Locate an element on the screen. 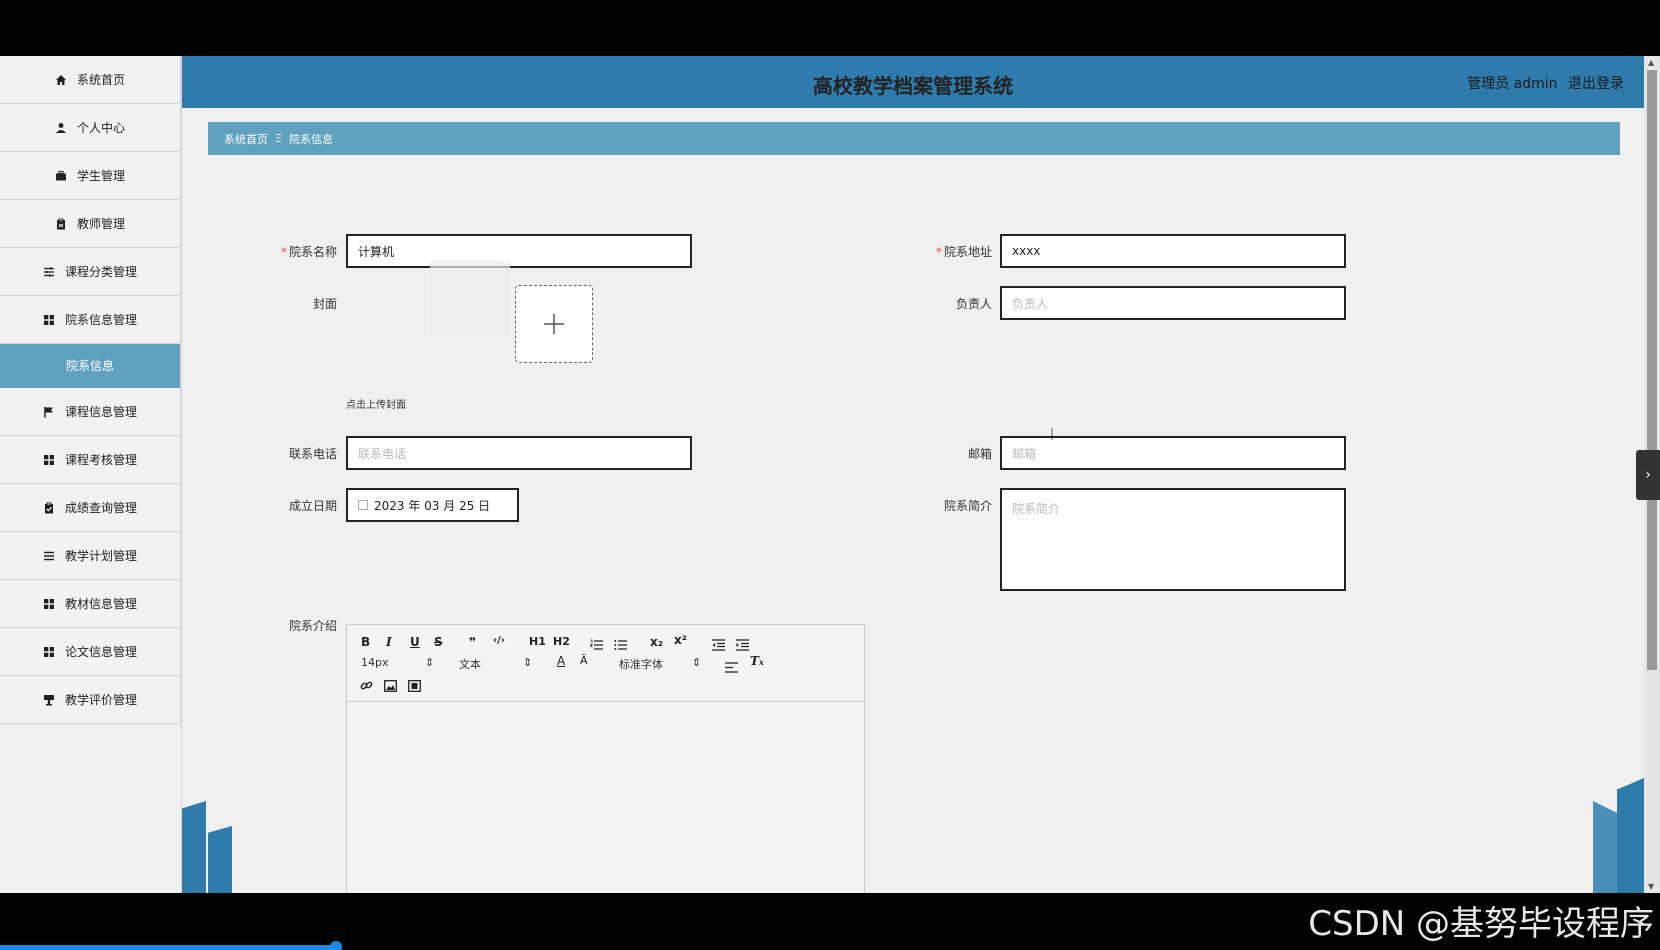  clipboard-check-icon is located at coordinates (49, 508).